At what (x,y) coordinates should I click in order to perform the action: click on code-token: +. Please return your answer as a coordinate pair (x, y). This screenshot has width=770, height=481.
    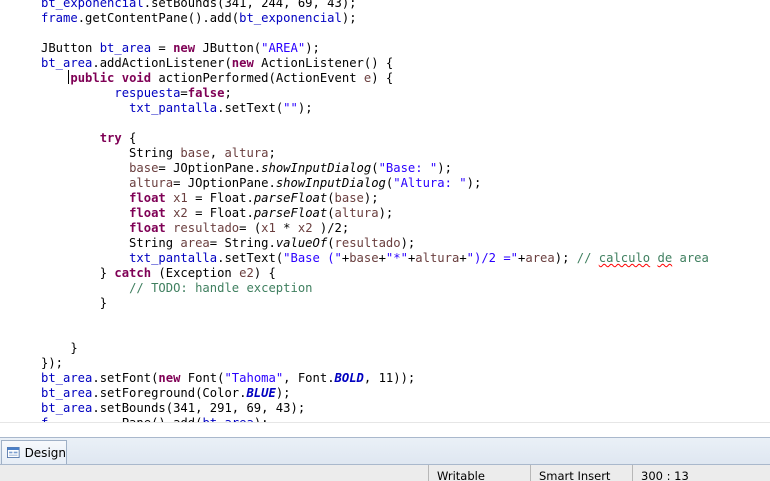
    Looking at the image, I should click on (463, 258).